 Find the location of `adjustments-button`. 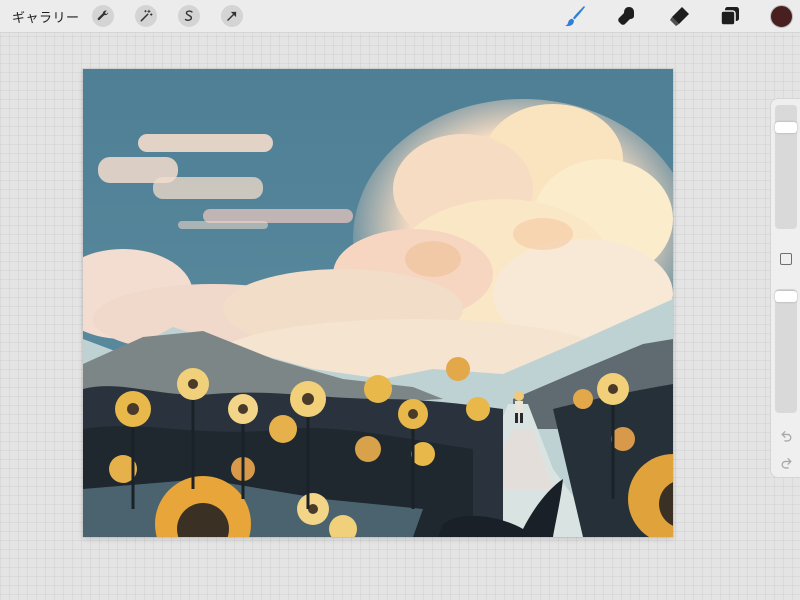

adjustments-button is located at coordinates (146, 16).